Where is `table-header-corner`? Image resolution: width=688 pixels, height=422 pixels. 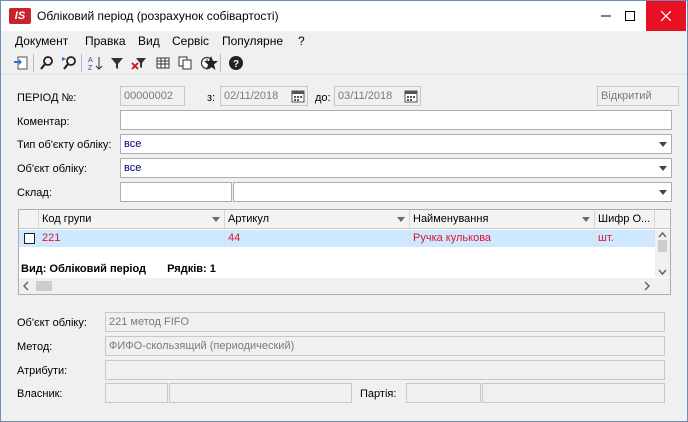 table-header-corner is located at coordinates (662, 219).